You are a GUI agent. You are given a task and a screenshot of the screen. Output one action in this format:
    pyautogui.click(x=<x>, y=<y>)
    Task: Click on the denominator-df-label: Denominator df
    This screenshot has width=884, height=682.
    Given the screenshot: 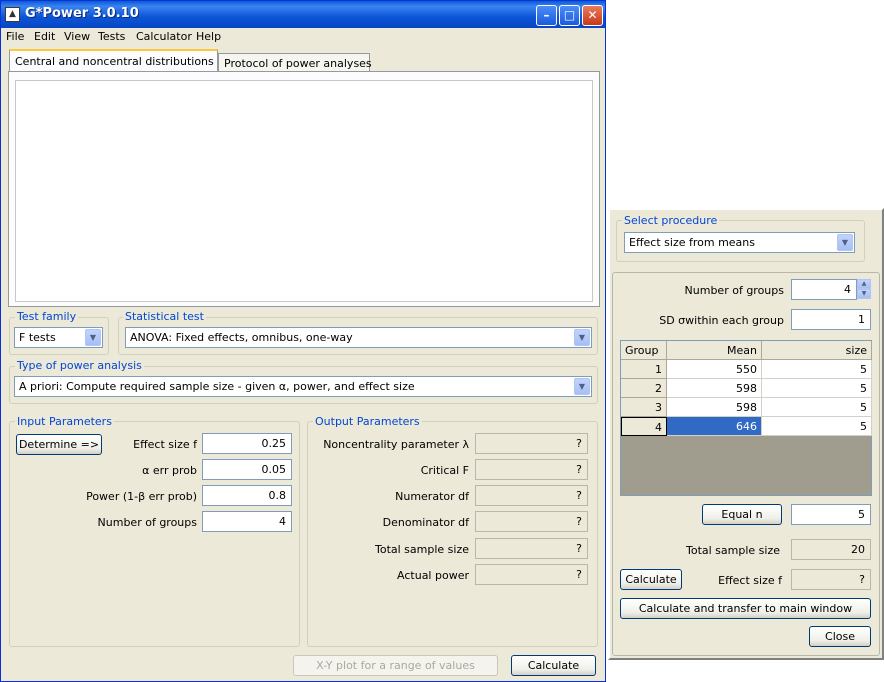 What is the action you would take?
    pyautogui.click(x=425, y=522)
    